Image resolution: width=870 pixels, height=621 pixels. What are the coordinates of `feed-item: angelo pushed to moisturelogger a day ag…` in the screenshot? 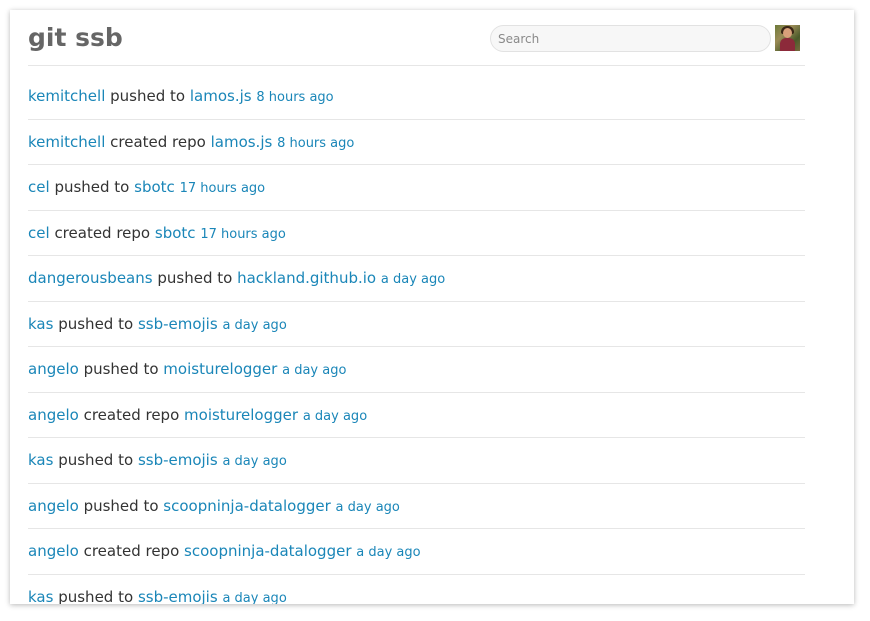 It's located at (416, 370).